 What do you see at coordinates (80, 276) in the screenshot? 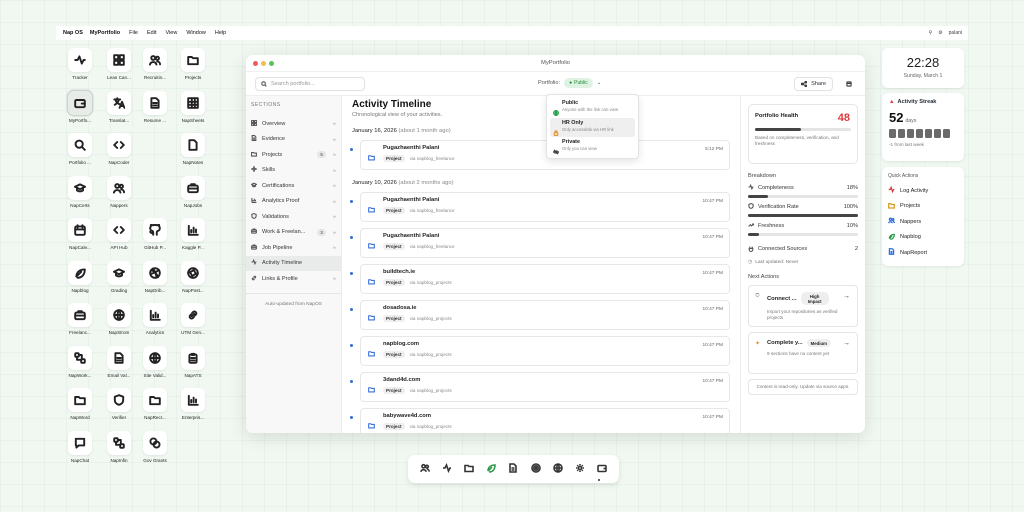
I see `desktop-icon-20: Napblog` at bounding box center [80, 276].